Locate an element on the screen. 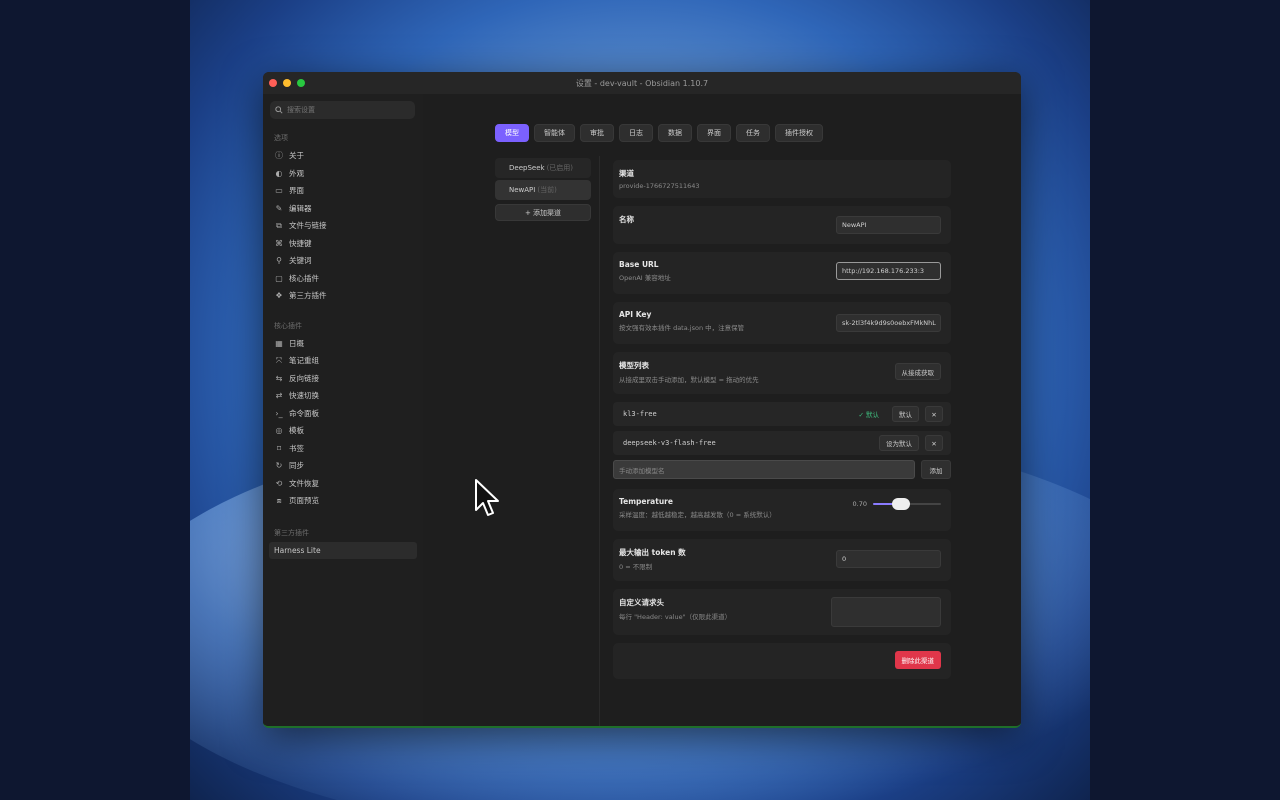  tab-agents: 智能体 is located at coordinates (554, 133).